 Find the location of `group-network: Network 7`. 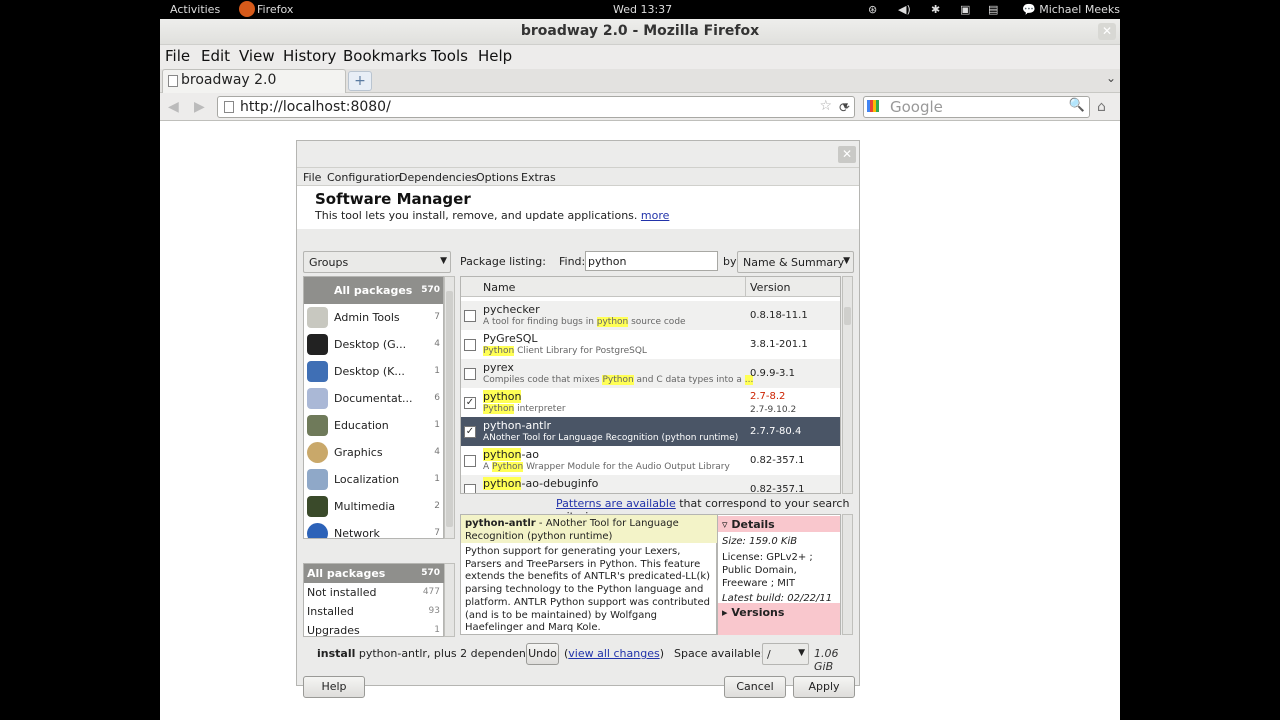

group-network: Network 7 is located at coordinates (373, 529).